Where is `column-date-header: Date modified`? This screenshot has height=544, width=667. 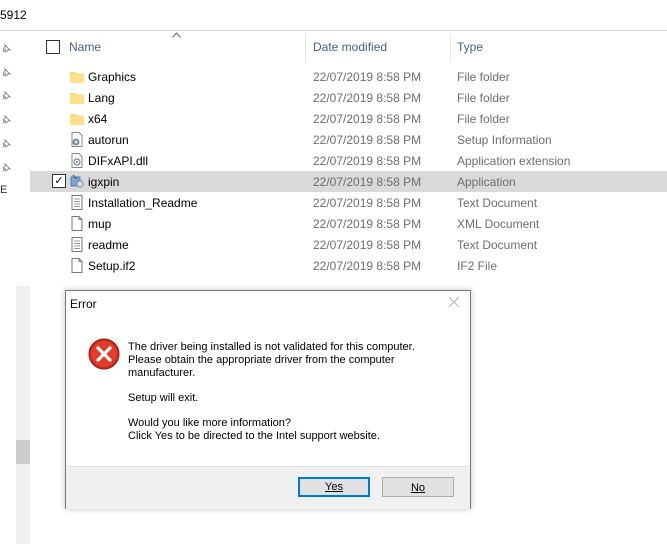 column-date-header: Date modified is located at coordinates (350, 47).